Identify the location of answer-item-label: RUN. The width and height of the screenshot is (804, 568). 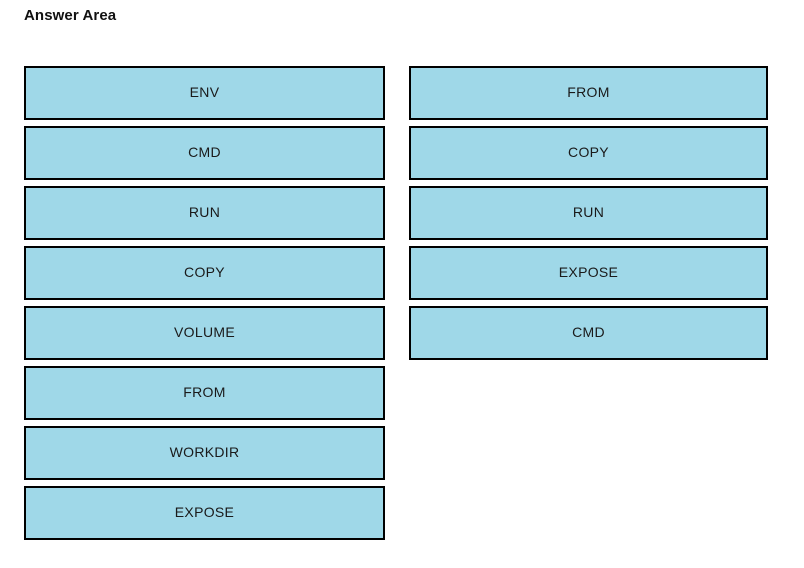
(588, 212).